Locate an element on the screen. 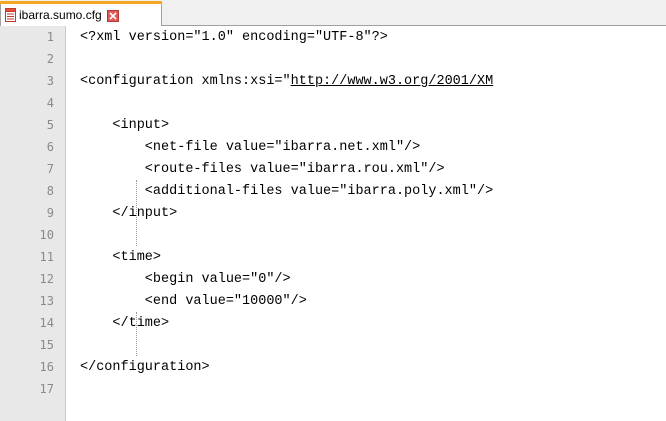 This screenshot has height=421, width=666. code-line: 11 <time> is located at coordinates (333, 257).